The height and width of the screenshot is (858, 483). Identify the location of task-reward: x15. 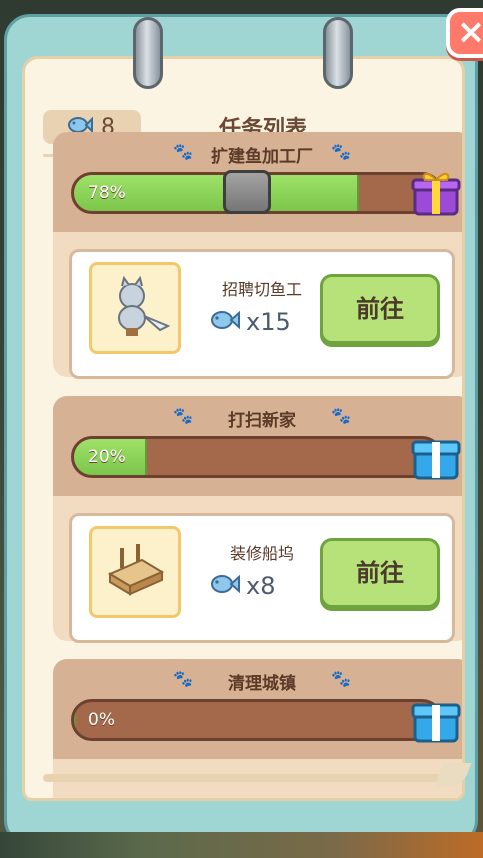
(250, 322).